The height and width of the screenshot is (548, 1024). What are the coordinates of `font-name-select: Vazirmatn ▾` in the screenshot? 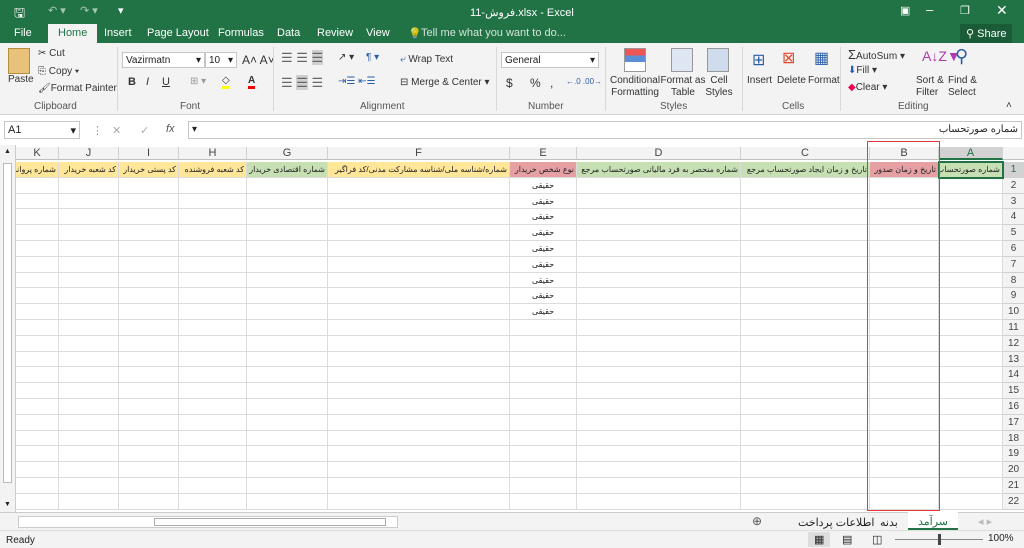 It's located at (163, 60).